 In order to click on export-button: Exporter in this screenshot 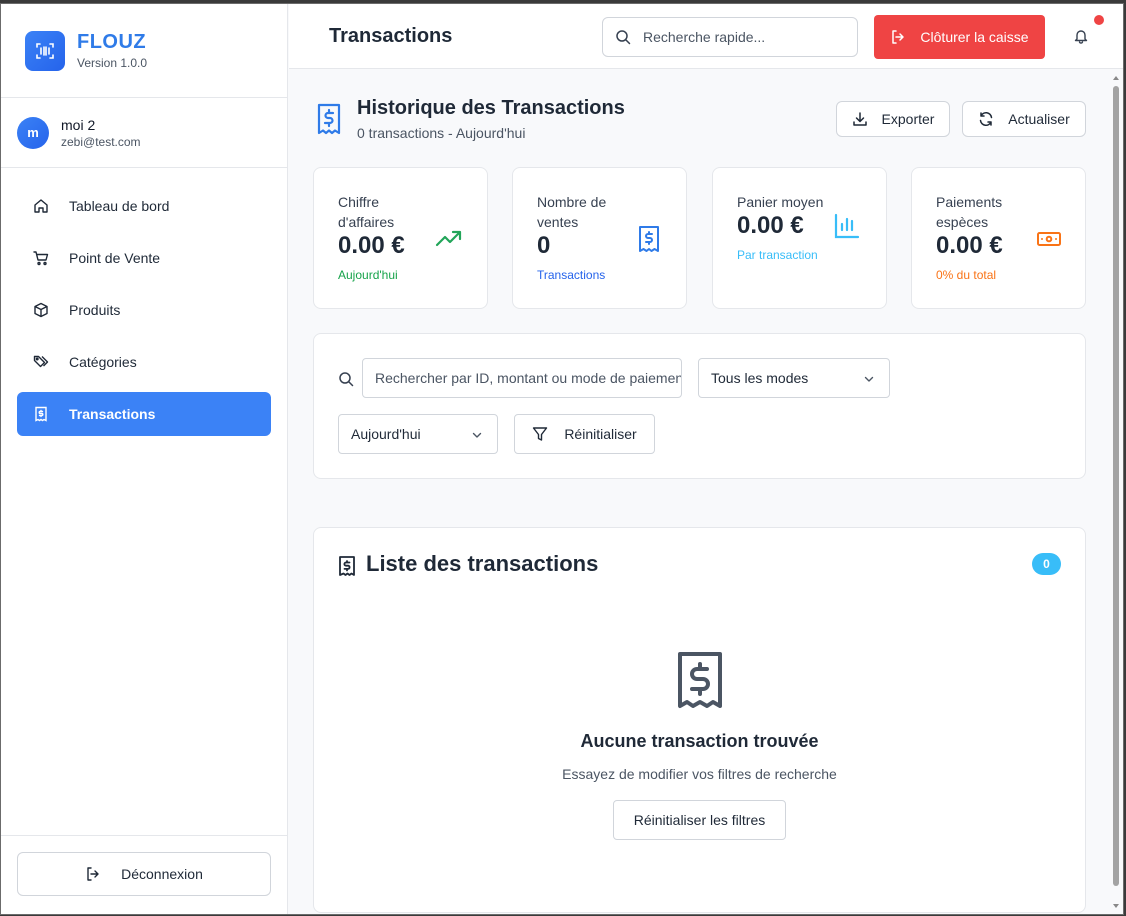, I will do `click(893, 119)`.